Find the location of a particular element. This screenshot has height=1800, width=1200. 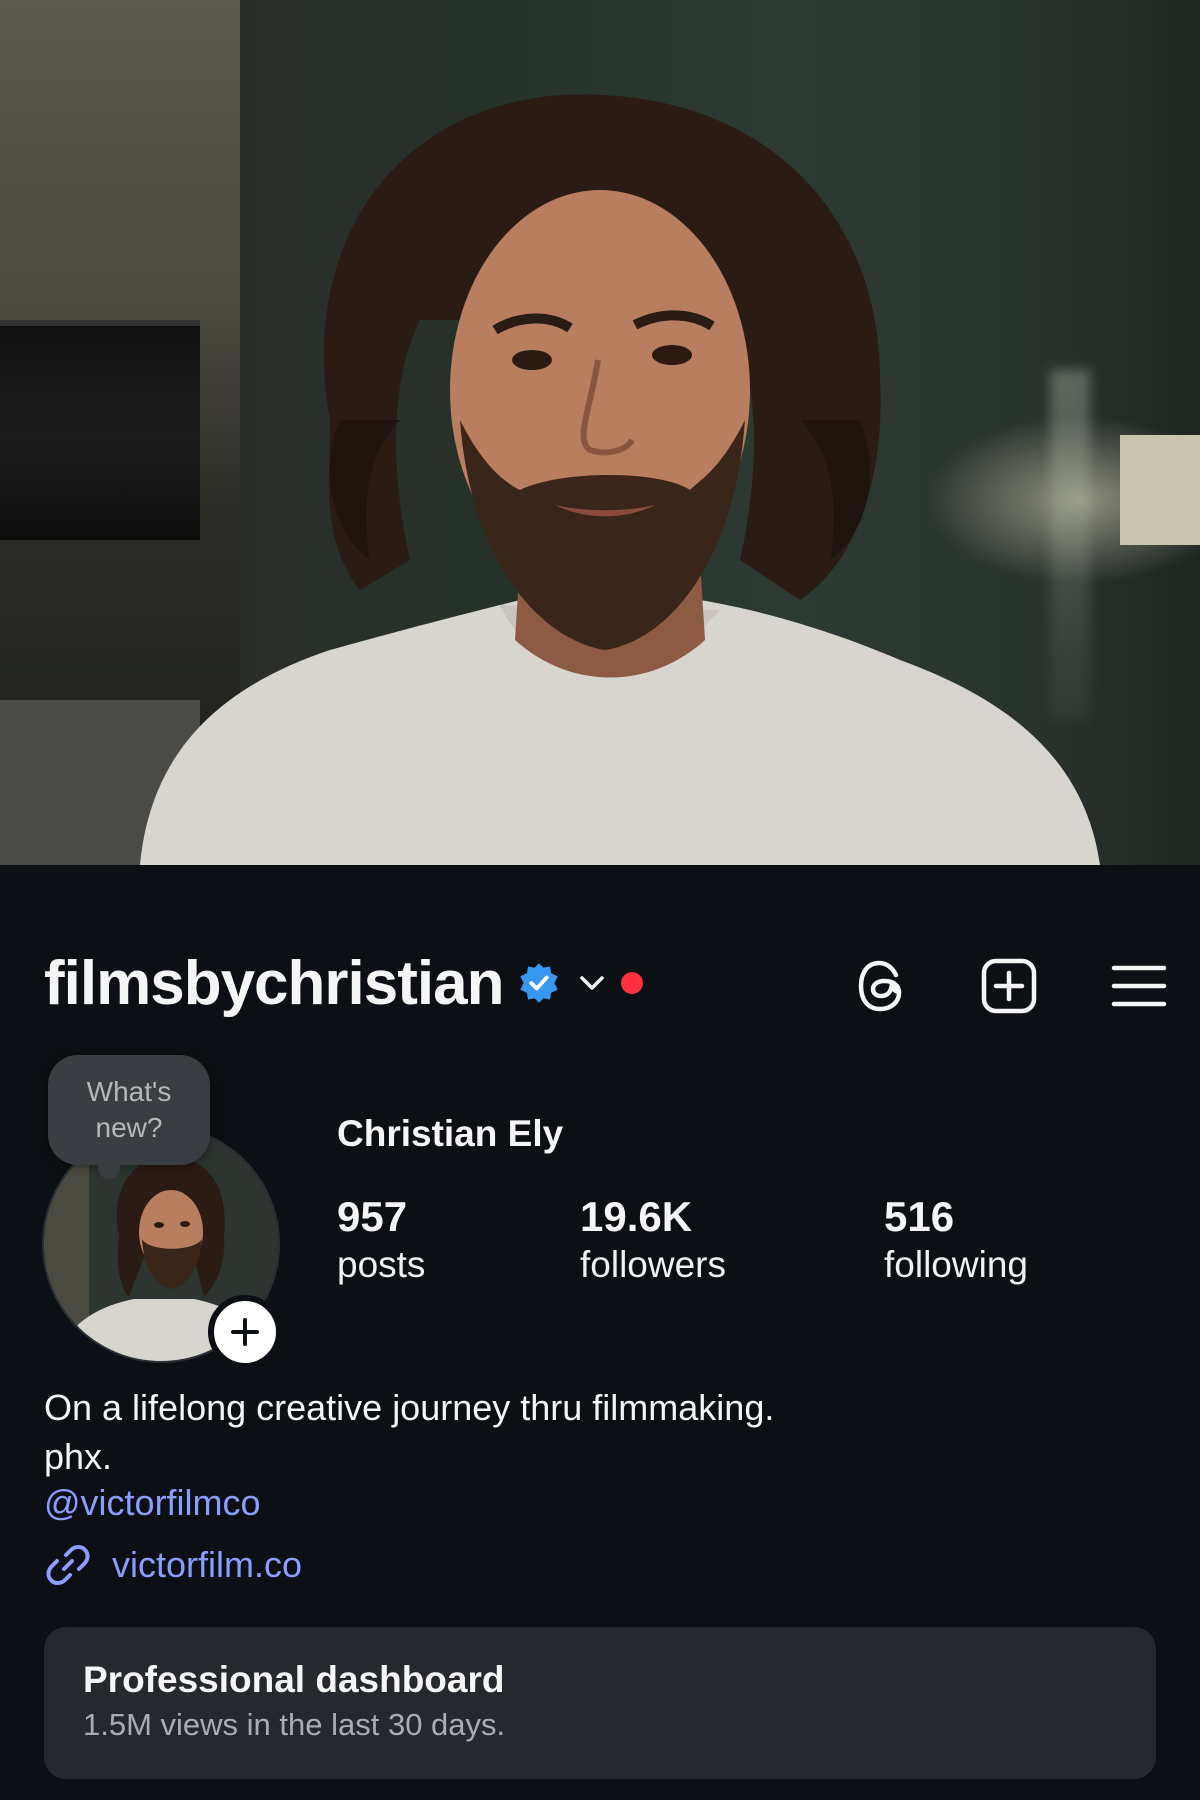

new-post-icon is located at coordinates (1009, 986).